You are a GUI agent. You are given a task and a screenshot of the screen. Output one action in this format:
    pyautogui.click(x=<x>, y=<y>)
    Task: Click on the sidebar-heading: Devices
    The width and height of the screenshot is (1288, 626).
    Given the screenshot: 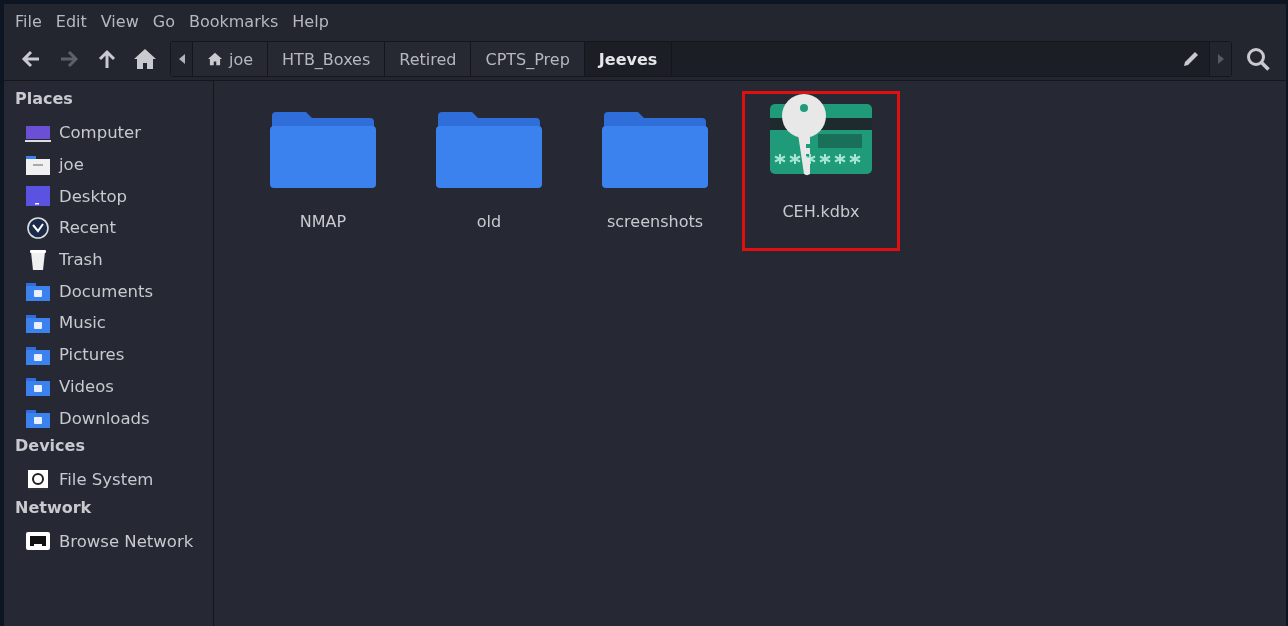 What is the action you would take?
    pyautogui.click(x=50, y=445)
    